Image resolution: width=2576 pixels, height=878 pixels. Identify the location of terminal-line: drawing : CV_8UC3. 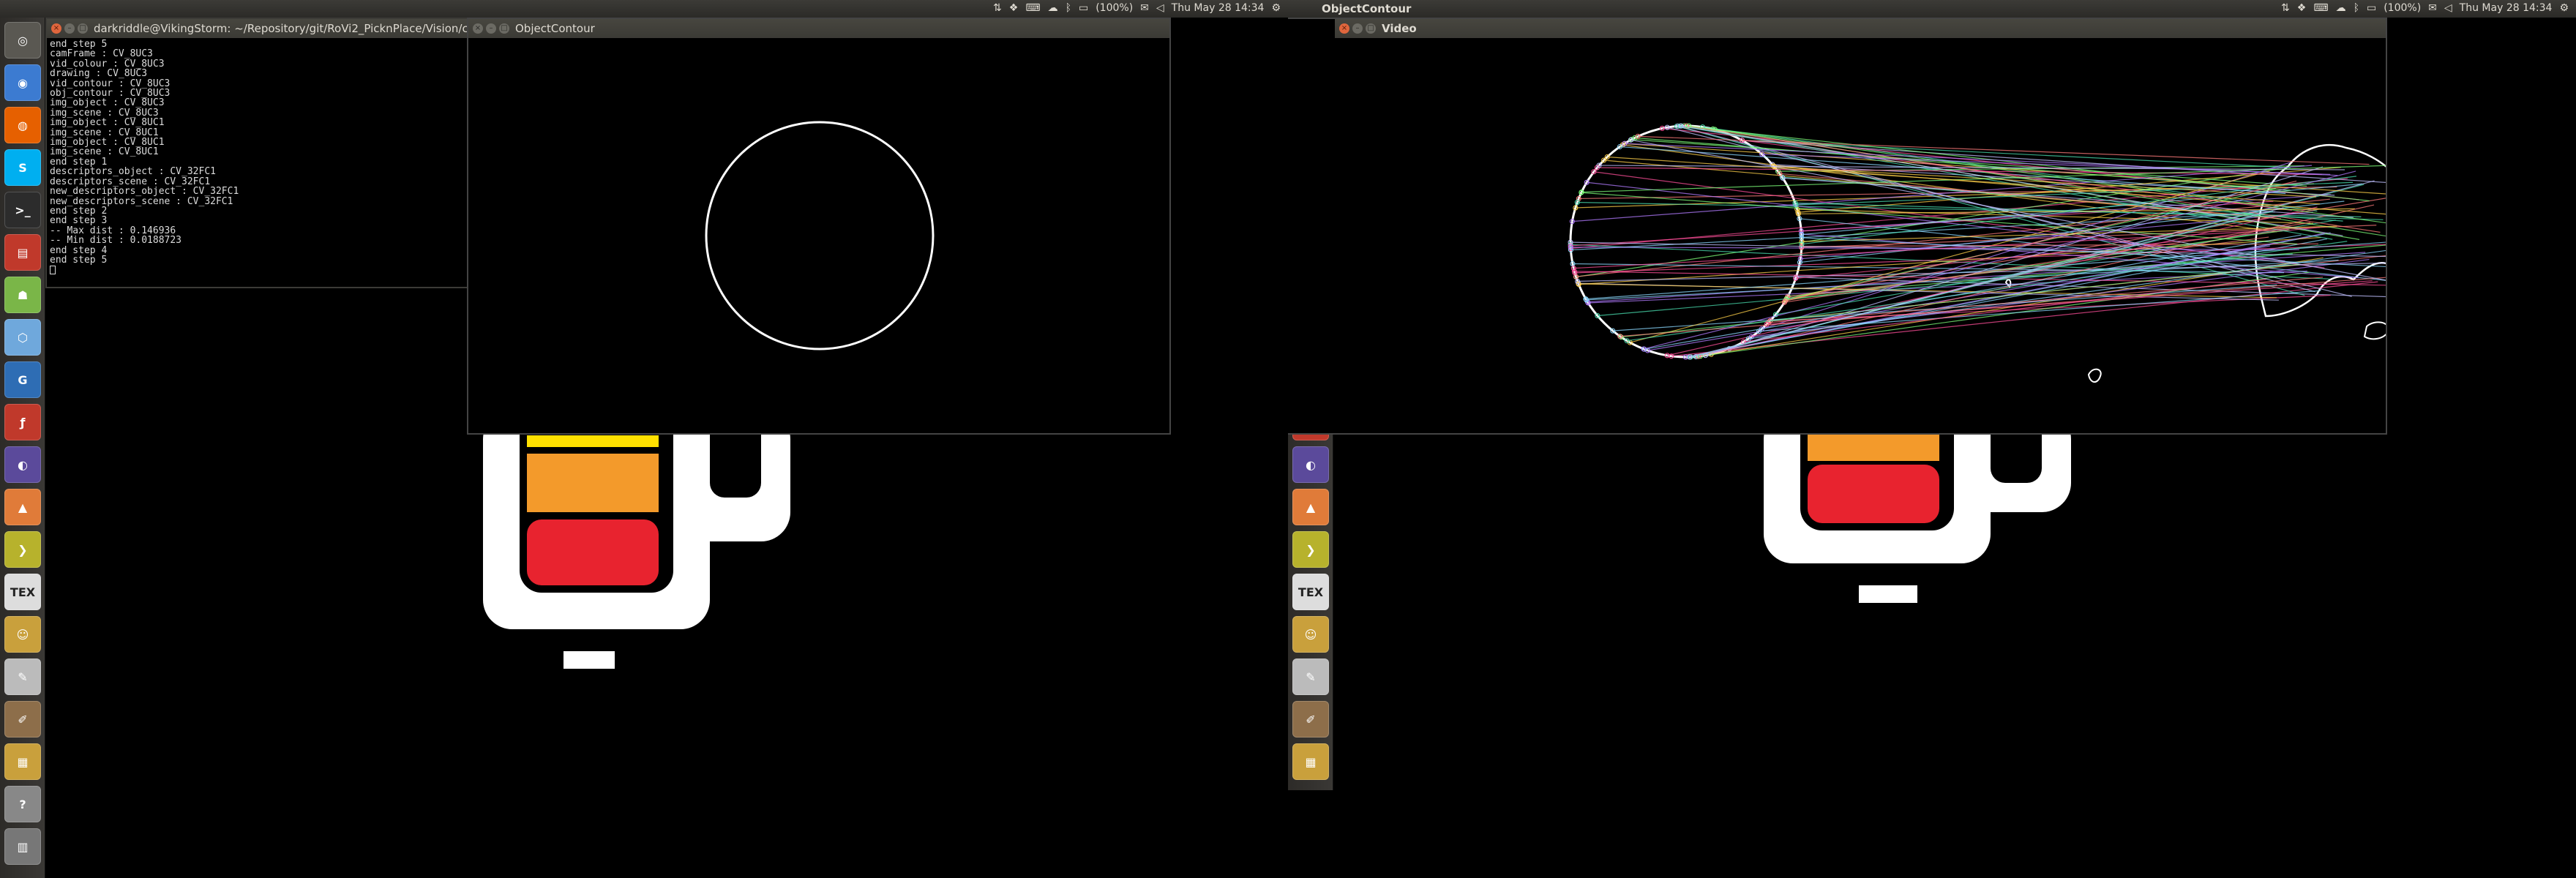
(99, 74).